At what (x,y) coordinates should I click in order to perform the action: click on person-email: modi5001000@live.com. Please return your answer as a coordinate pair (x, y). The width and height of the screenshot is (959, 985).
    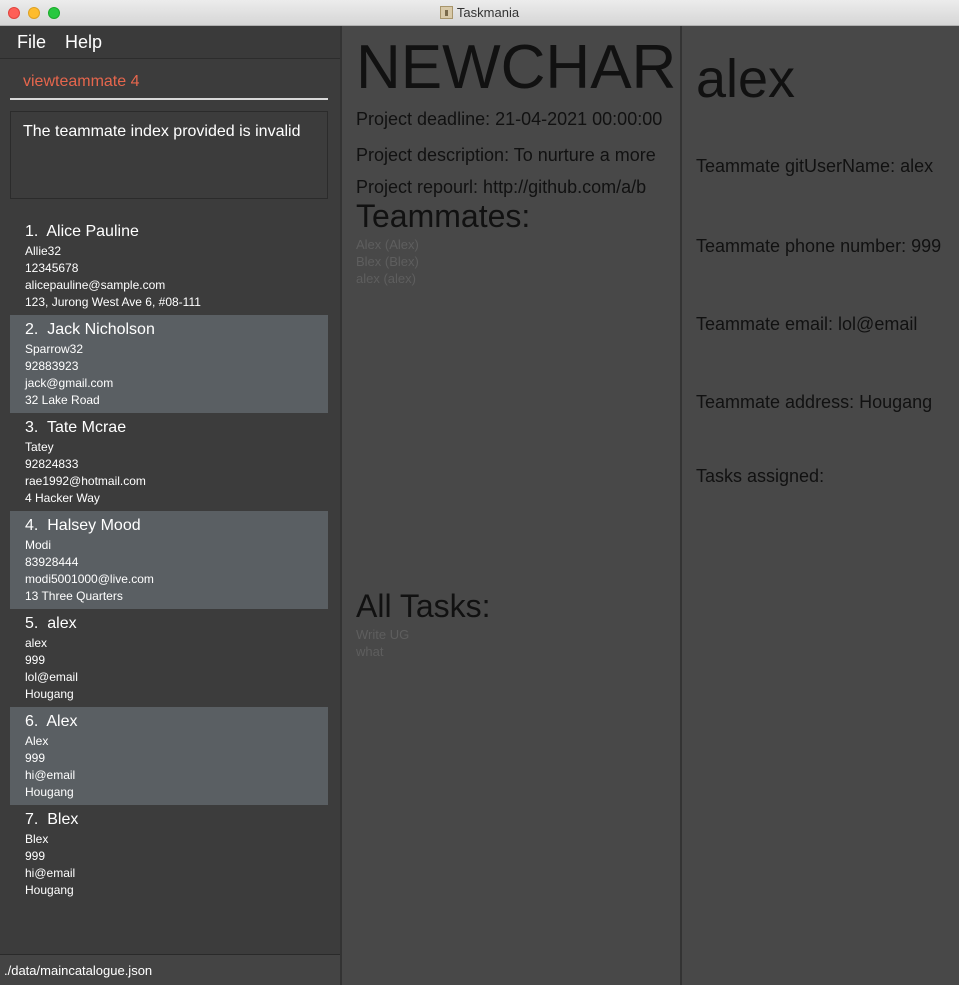
    Looking at the image, I should click on (89, 579).